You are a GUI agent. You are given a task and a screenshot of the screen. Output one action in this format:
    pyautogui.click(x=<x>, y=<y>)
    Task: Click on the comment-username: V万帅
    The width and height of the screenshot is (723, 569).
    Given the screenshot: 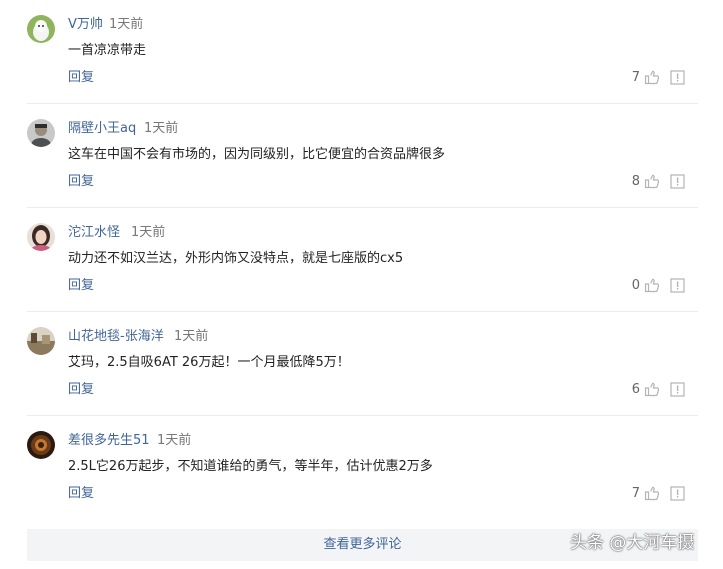 What is the action you would take?
    pyautogui.click(x=85, y=25)
    